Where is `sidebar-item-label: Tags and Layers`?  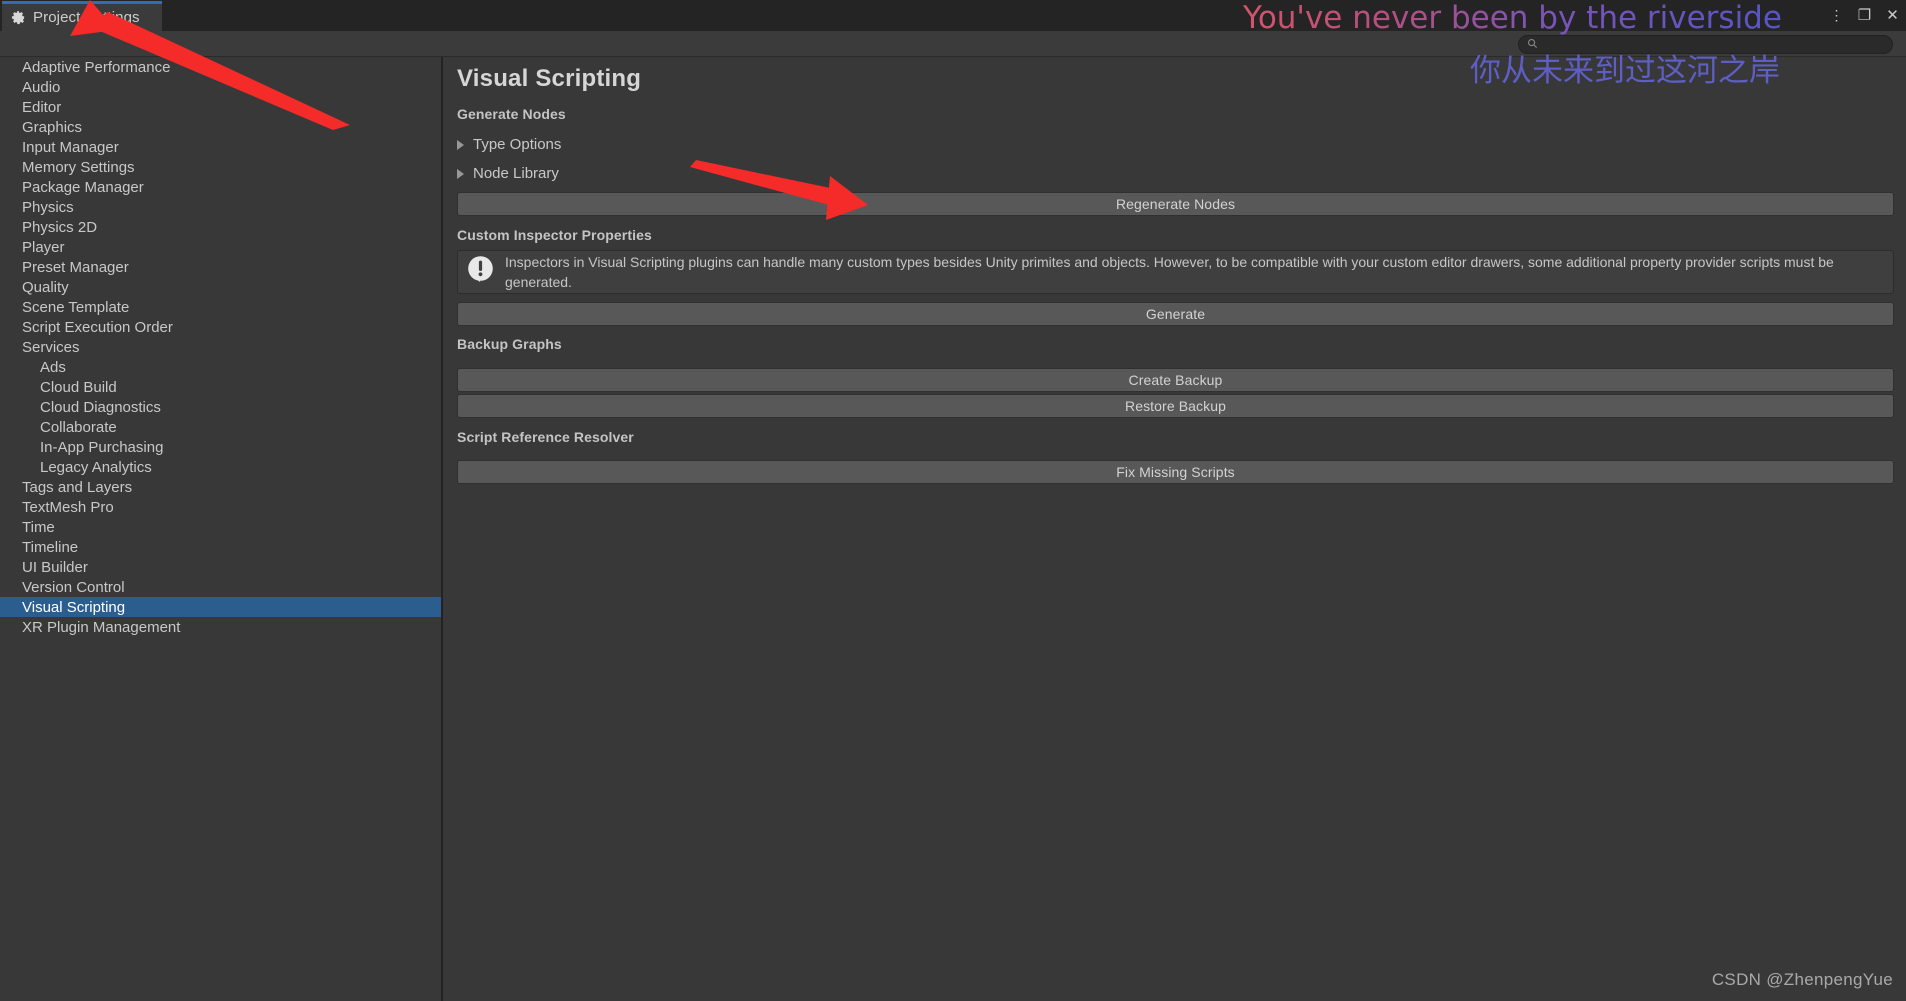
sidebar-item-label: Tags and Layers is located at coordinates (77, 487).